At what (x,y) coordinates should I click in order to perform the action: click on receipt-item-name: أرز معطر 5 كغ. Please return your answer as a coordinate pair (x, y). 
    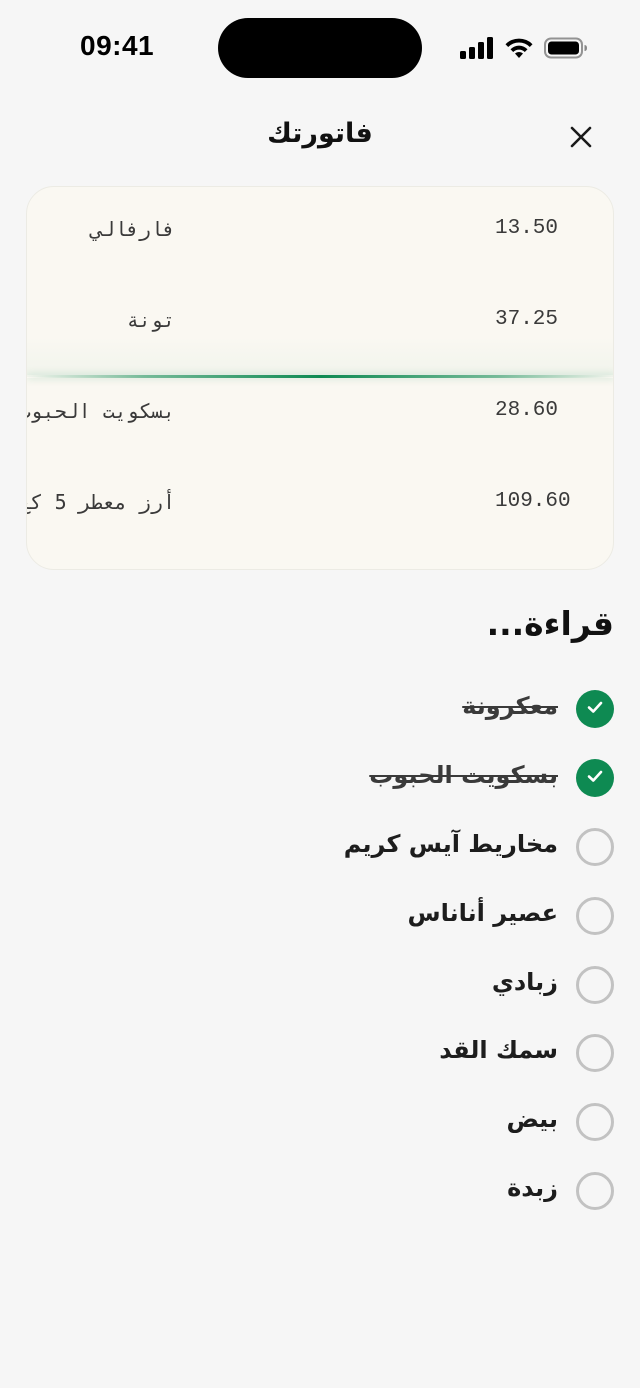
    Looking at the image, I should click on (101, 502).